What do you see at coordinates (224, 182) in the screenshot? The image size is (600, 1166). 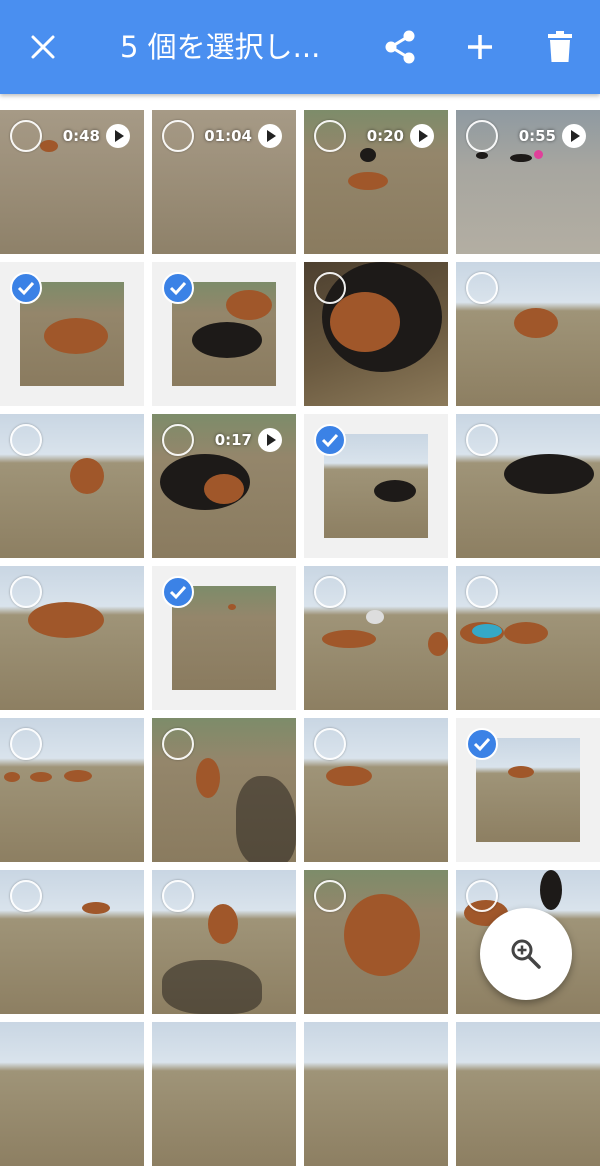 I see `video-tile: 01:04` at bounding box center [224, 182].